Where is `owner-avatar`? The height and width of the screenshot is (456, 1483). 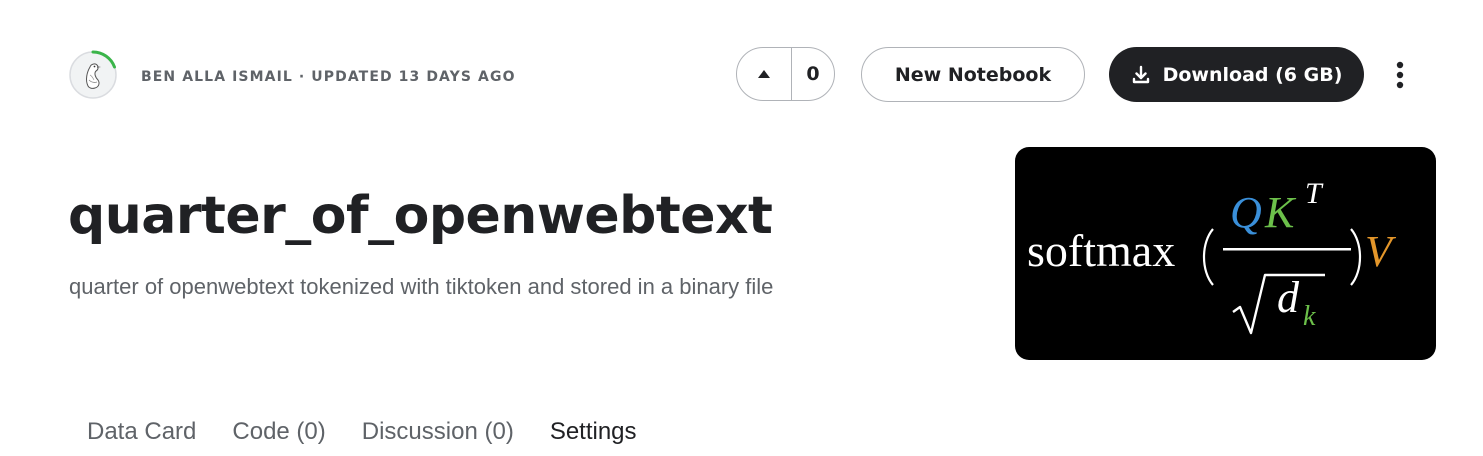
owner-avatar is located at coordinates (93, 75).